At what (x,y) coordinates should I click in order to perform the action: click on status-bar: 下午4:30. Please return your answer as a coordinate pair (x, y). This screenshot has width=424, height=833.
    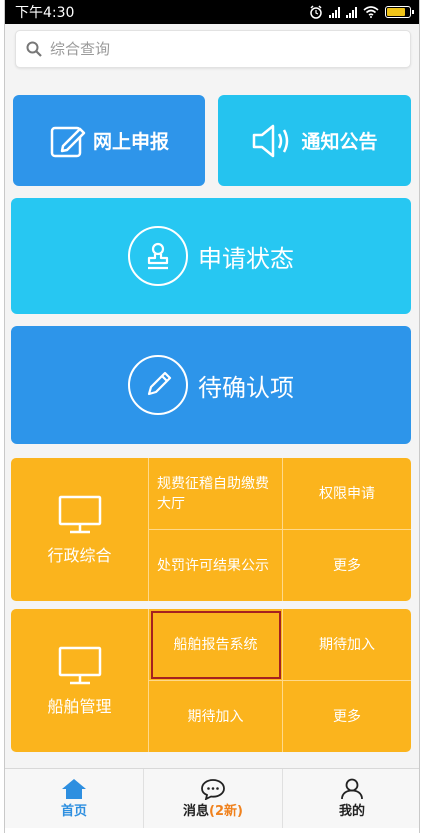
    Looking at the image, I should click on (212, 12).